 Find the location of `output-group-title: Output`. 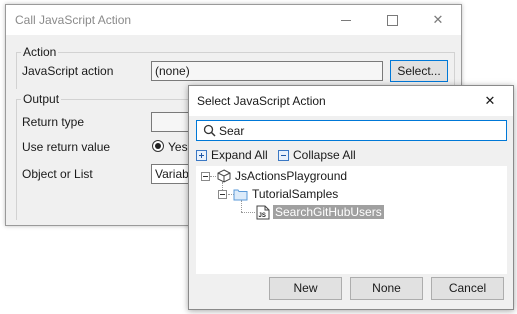

output-group-title: Output is located at coordinates (41, 99).